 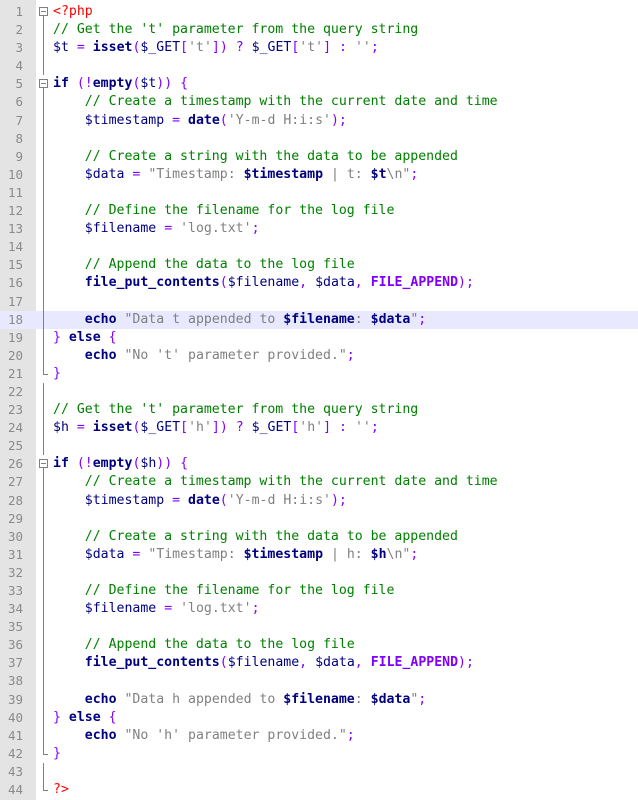 What do you see at coordinates (319, 373) in the screenshot?
I see `code-line: 21}` at bounding box center [319, 373].